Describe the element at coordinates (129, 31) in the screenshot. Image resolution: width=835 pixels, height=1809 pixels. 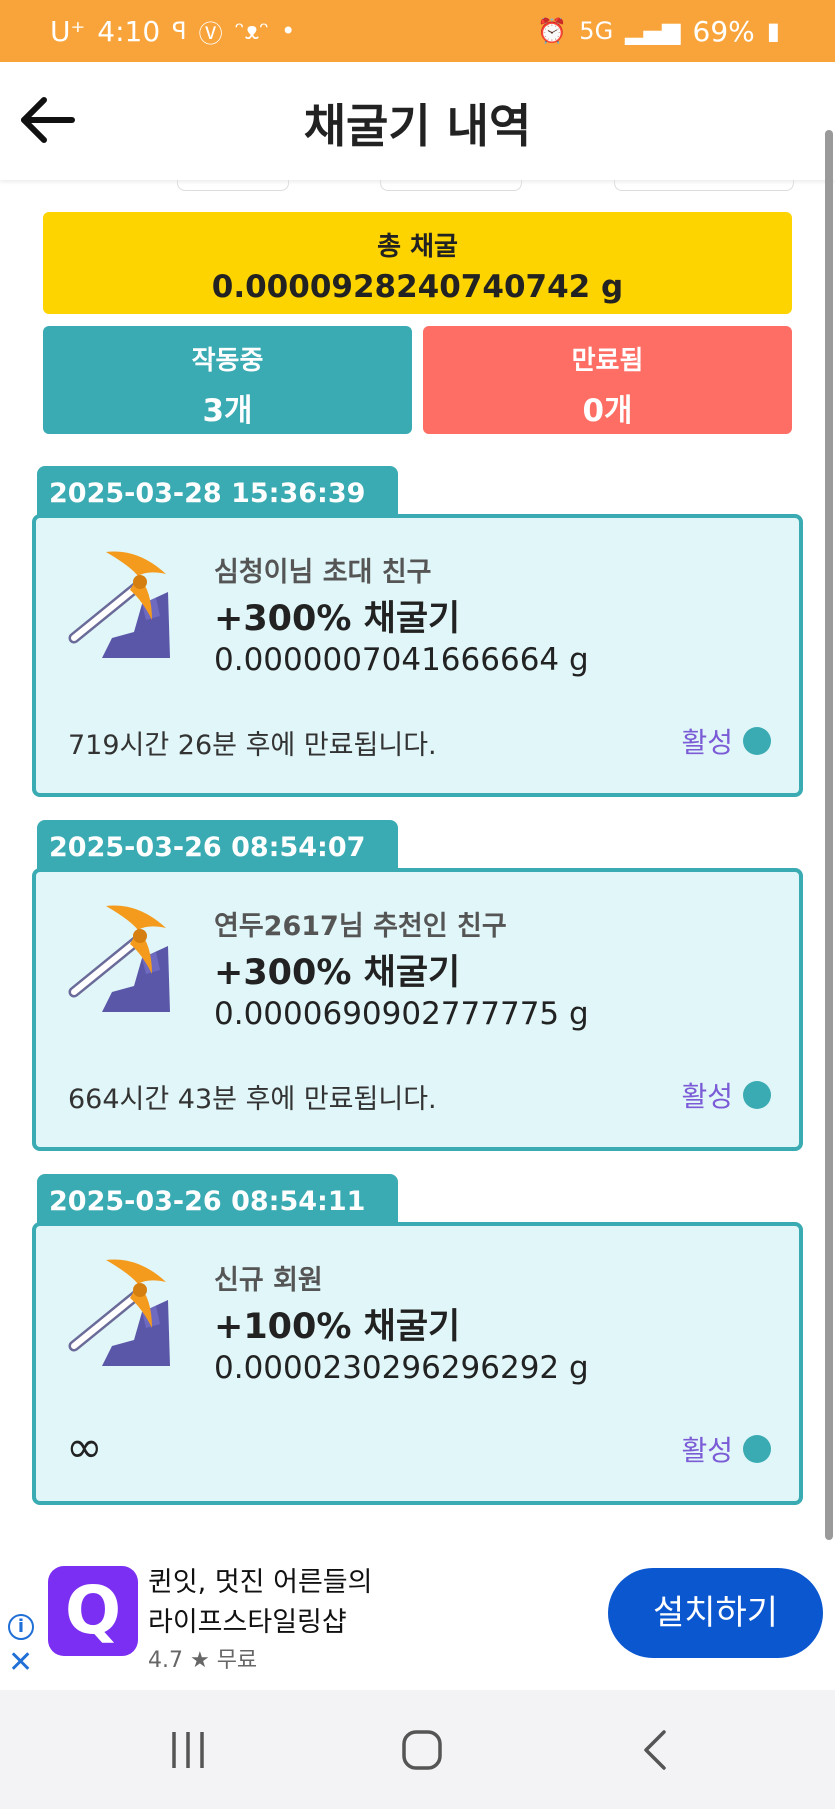
I see `clock: 4:10` at that location.